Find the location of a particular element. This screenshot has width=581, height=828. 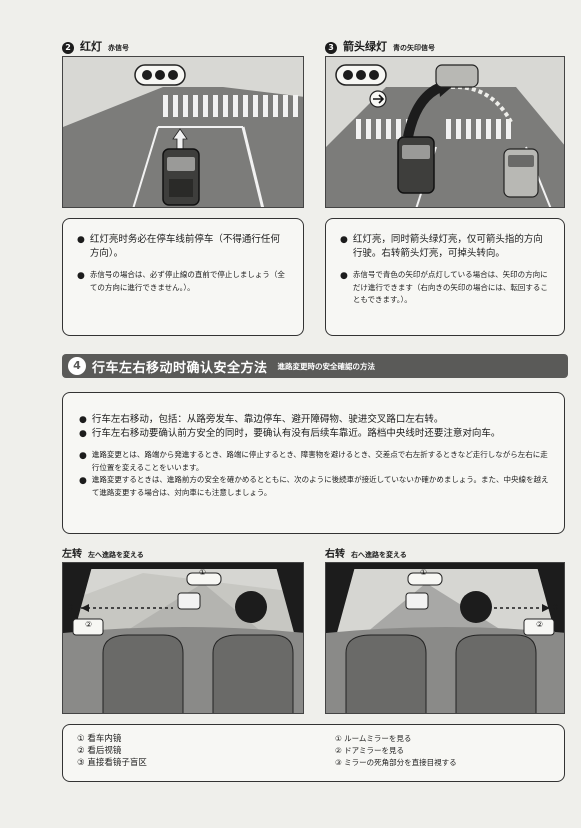

section-number: 4 is located at coordinates (77, 366).